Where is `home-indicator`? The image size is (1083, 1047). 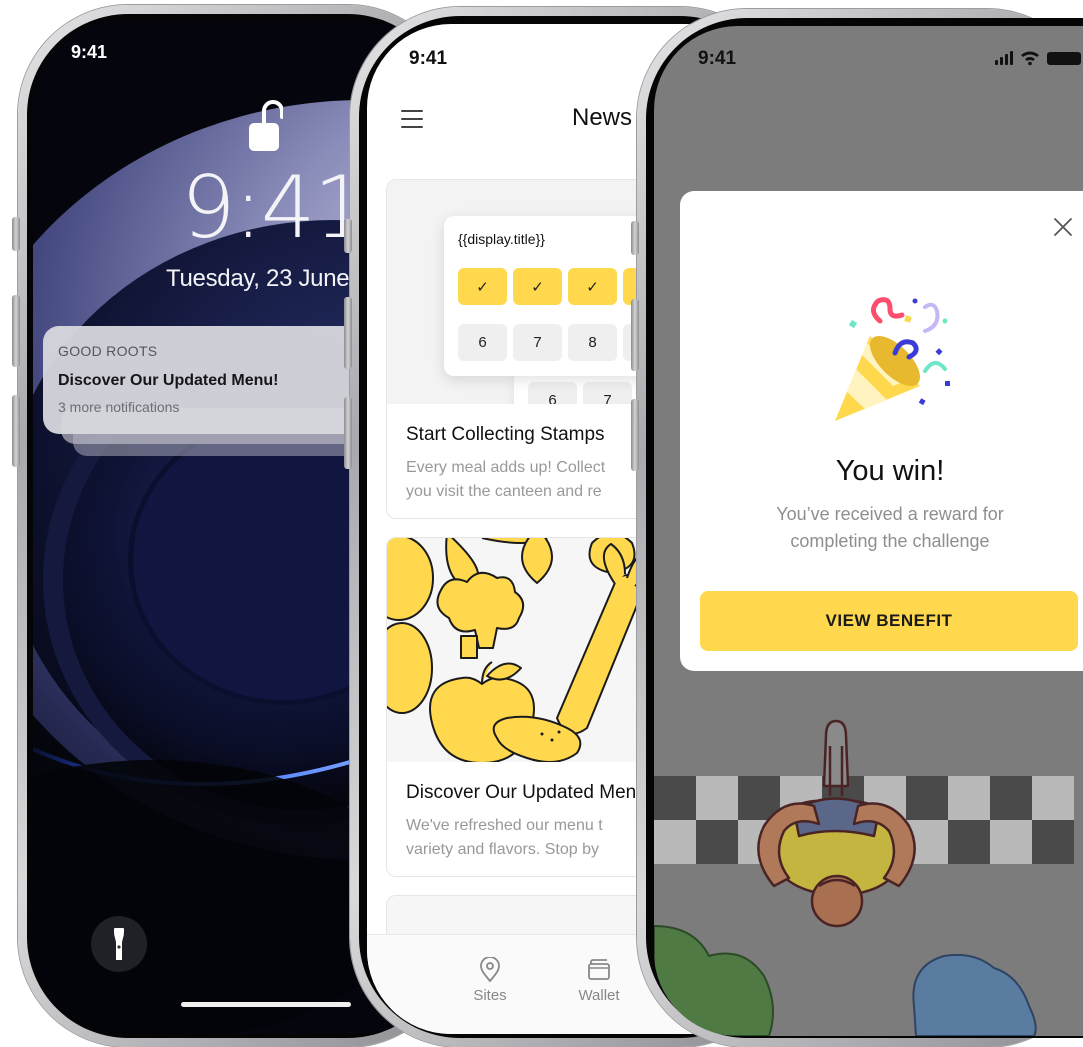 home-indicator is located at coordinates (266, 1004).